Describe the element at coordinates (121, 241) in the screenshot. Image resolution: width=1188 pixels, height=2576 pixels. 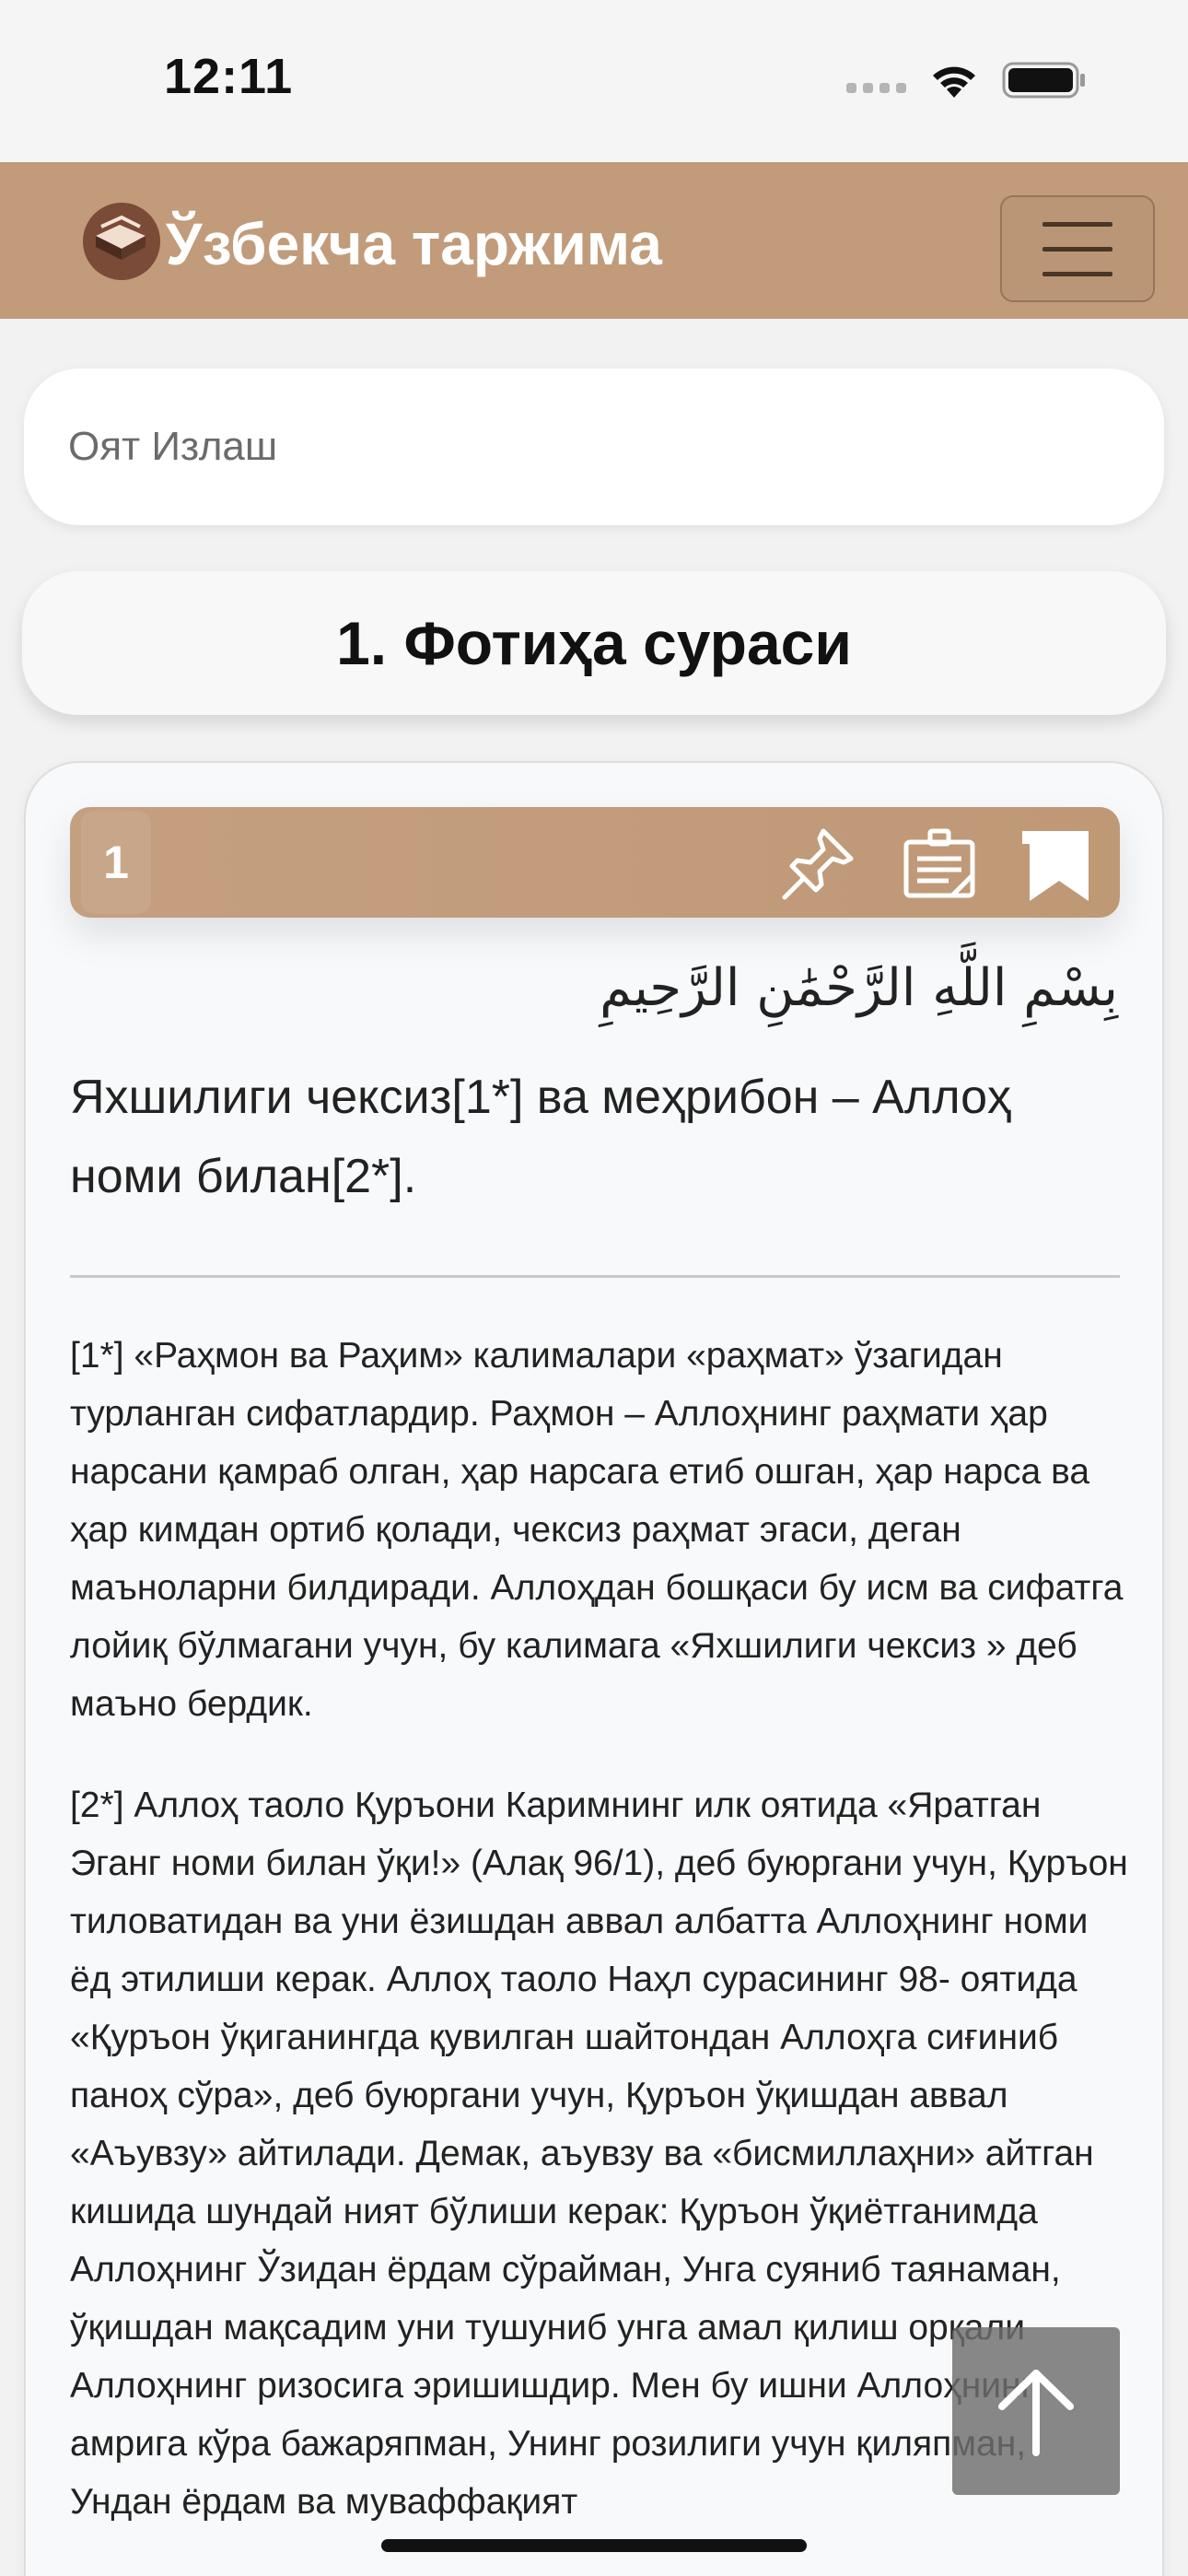
I see `book-logo-icon` at that location.